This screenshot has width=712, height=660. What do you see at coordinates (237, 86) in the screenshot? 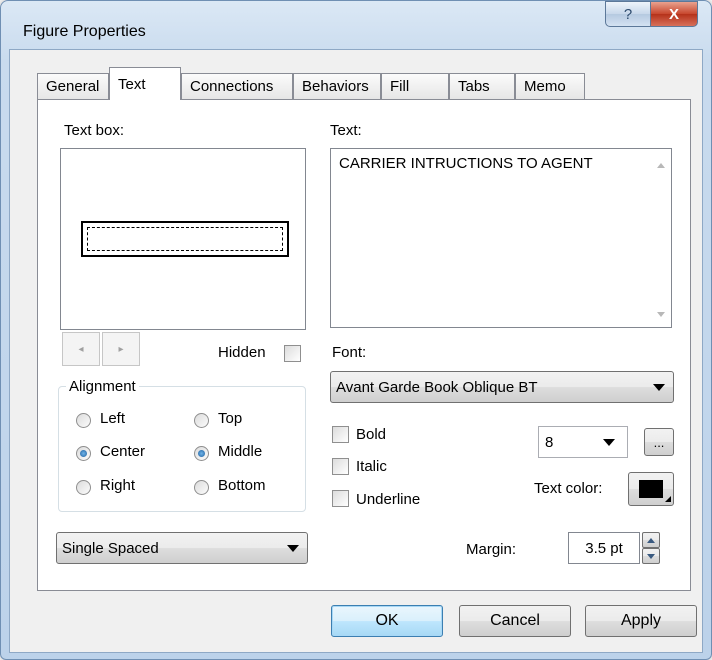
I see `tab-connections: Connections` at bounding box center [237, 86].